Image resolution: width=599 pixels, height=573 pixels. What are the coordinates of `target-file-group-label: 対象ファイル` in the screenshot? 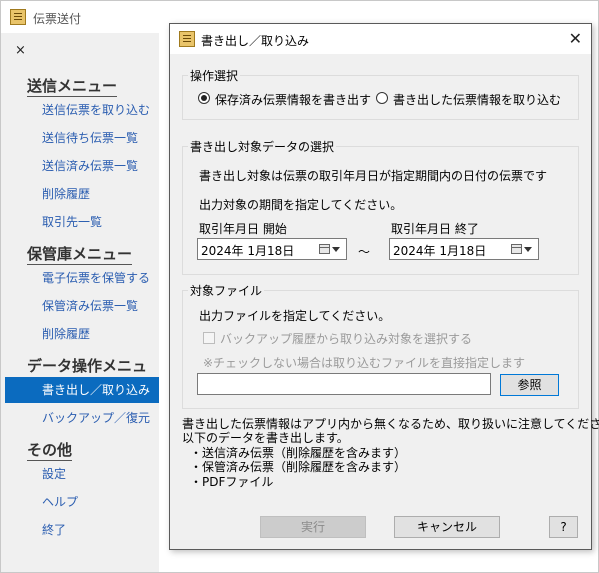 It's located at (226, 290).